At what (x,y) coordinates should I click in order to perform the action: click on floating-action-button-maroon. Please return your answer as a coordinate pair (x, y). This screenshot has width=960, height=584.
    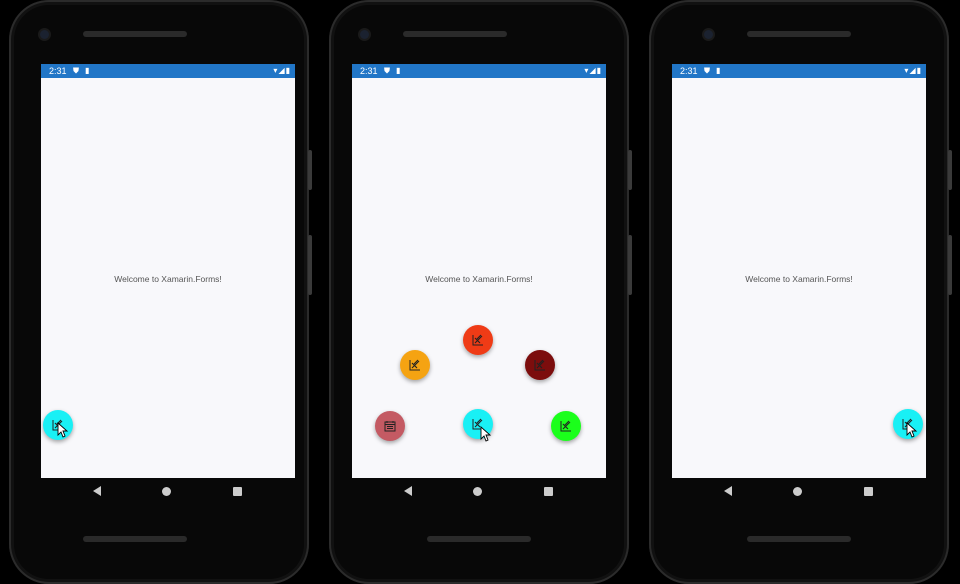
    Looking at the image, I should click on (540, 365).